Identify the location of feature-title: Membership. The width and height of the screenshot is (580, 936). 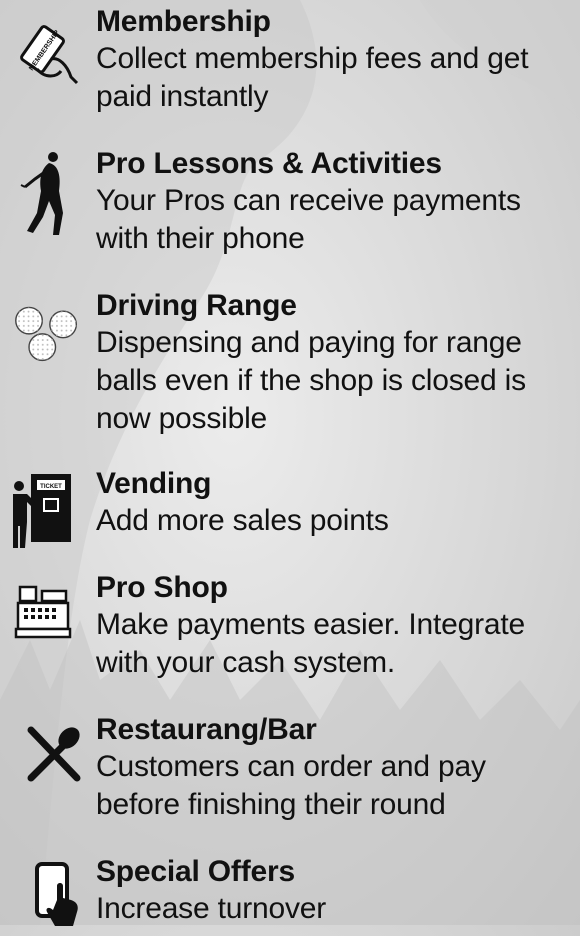
(183, 21).